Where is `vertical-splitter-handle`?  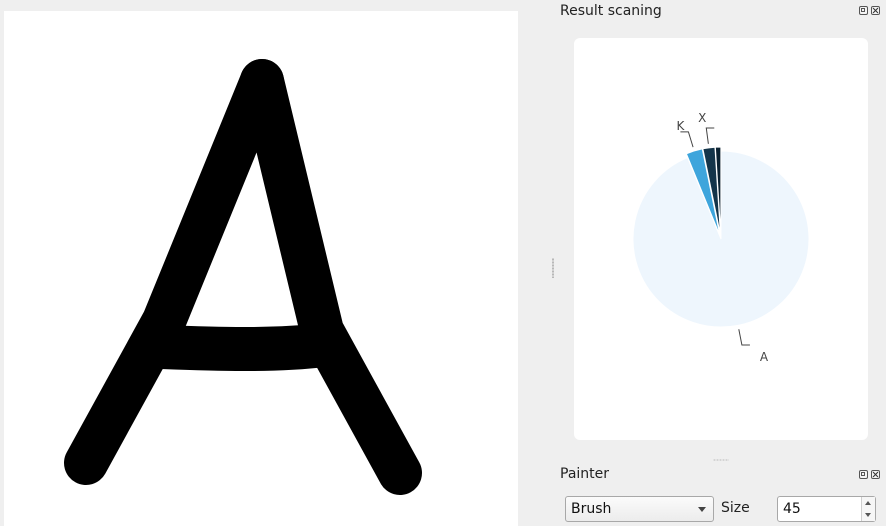
vertical-splitter-handle is located at coordinates (553, 268).